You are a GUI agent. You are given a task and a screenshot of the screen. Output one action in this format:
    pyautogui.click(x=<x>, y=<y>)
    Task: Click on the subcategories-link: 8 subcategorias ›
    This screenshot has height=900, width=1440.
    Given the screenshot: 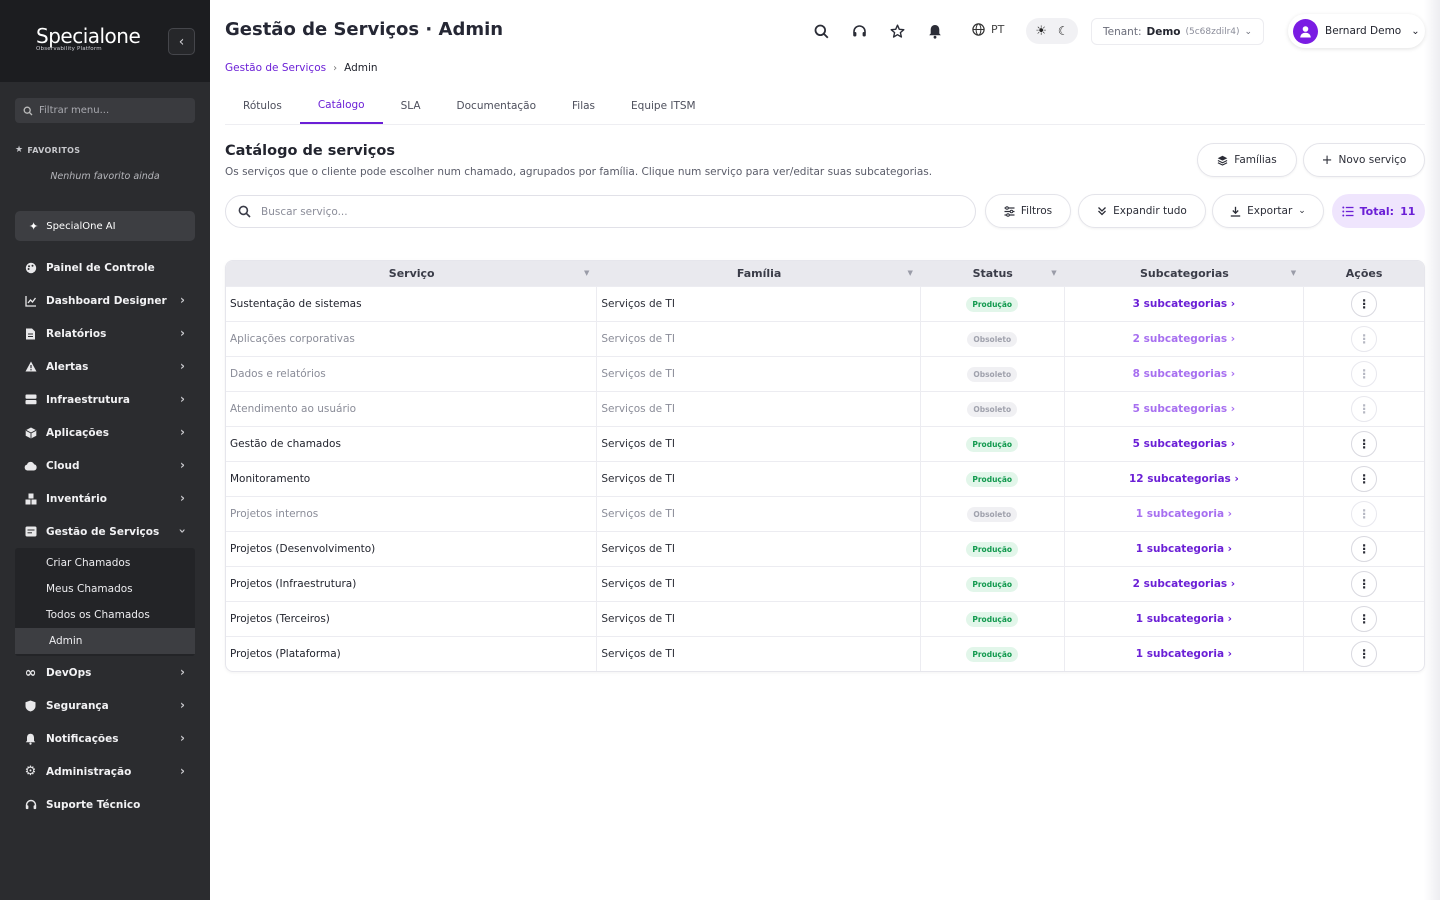 What is the action you would take?
    pyautogui.click(x=1184, y=374)
    